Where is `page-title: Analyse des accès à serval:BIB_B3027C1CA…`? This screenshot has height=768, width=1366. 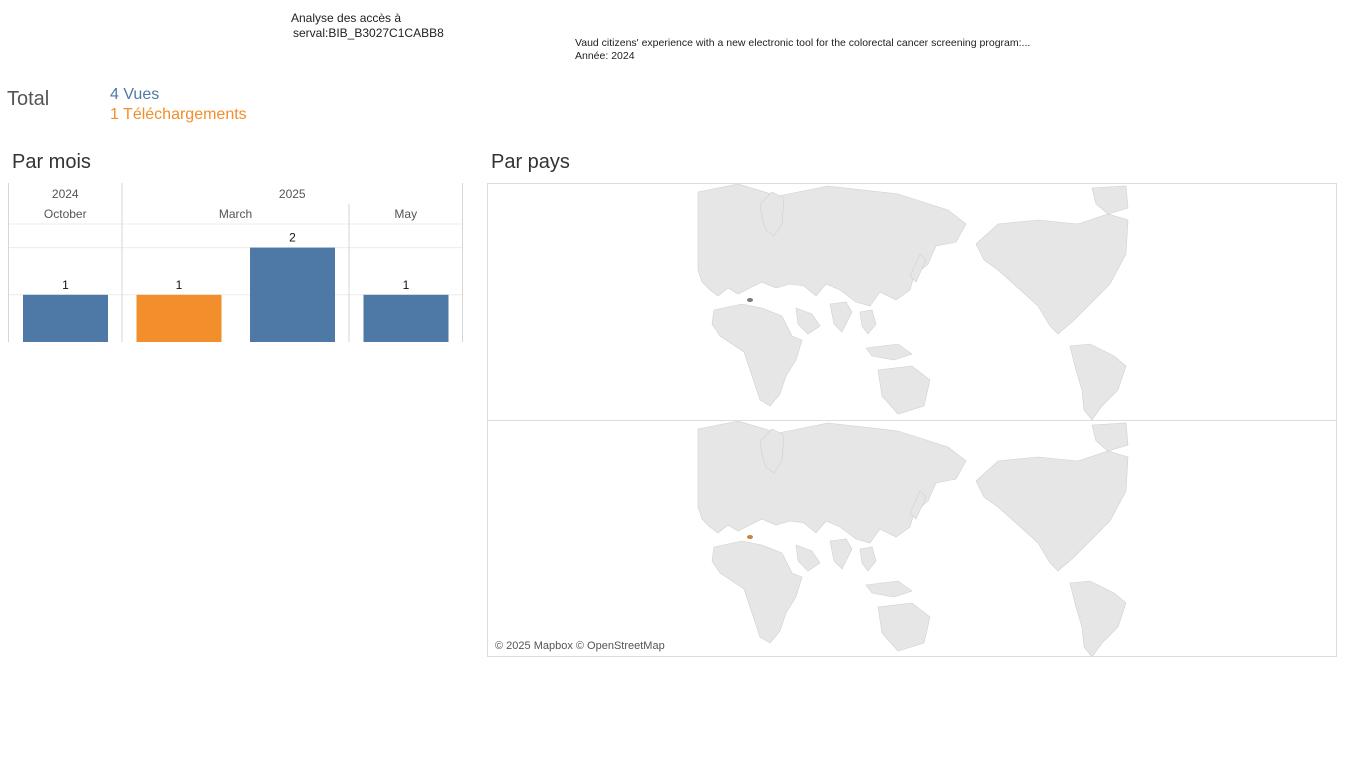 page-title: Analyse des accès à serval:BIB_B3027C1CA… is located at coordinates (367, 26).